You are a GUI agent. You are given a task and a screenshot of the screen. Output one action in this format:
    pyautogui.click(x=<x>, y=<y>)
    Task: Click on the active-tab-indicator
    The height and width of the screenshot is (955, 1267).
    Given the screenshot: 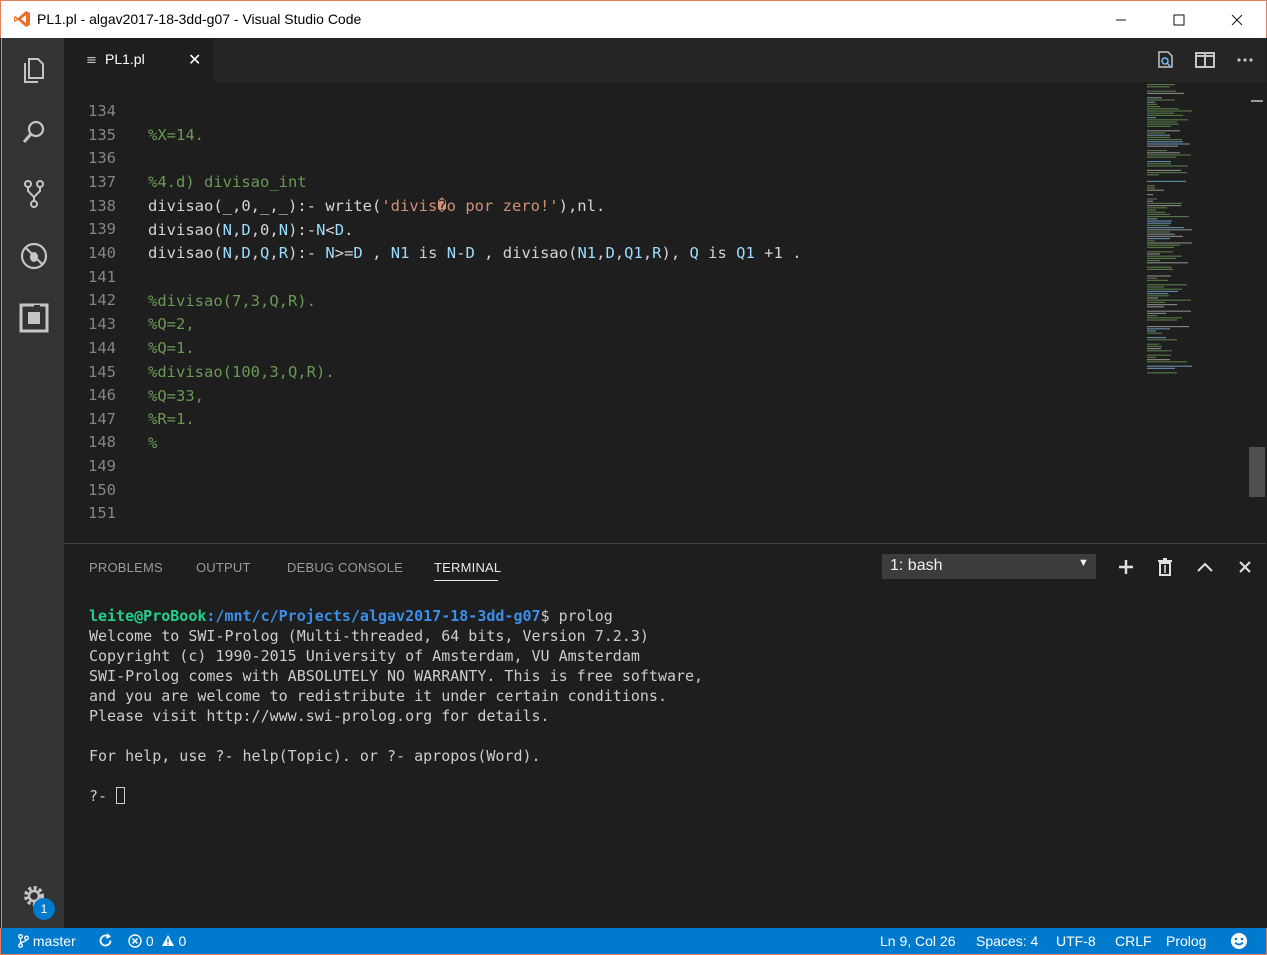 What is the action you would take?
    pyautogui.click(x=466, y=580)
    